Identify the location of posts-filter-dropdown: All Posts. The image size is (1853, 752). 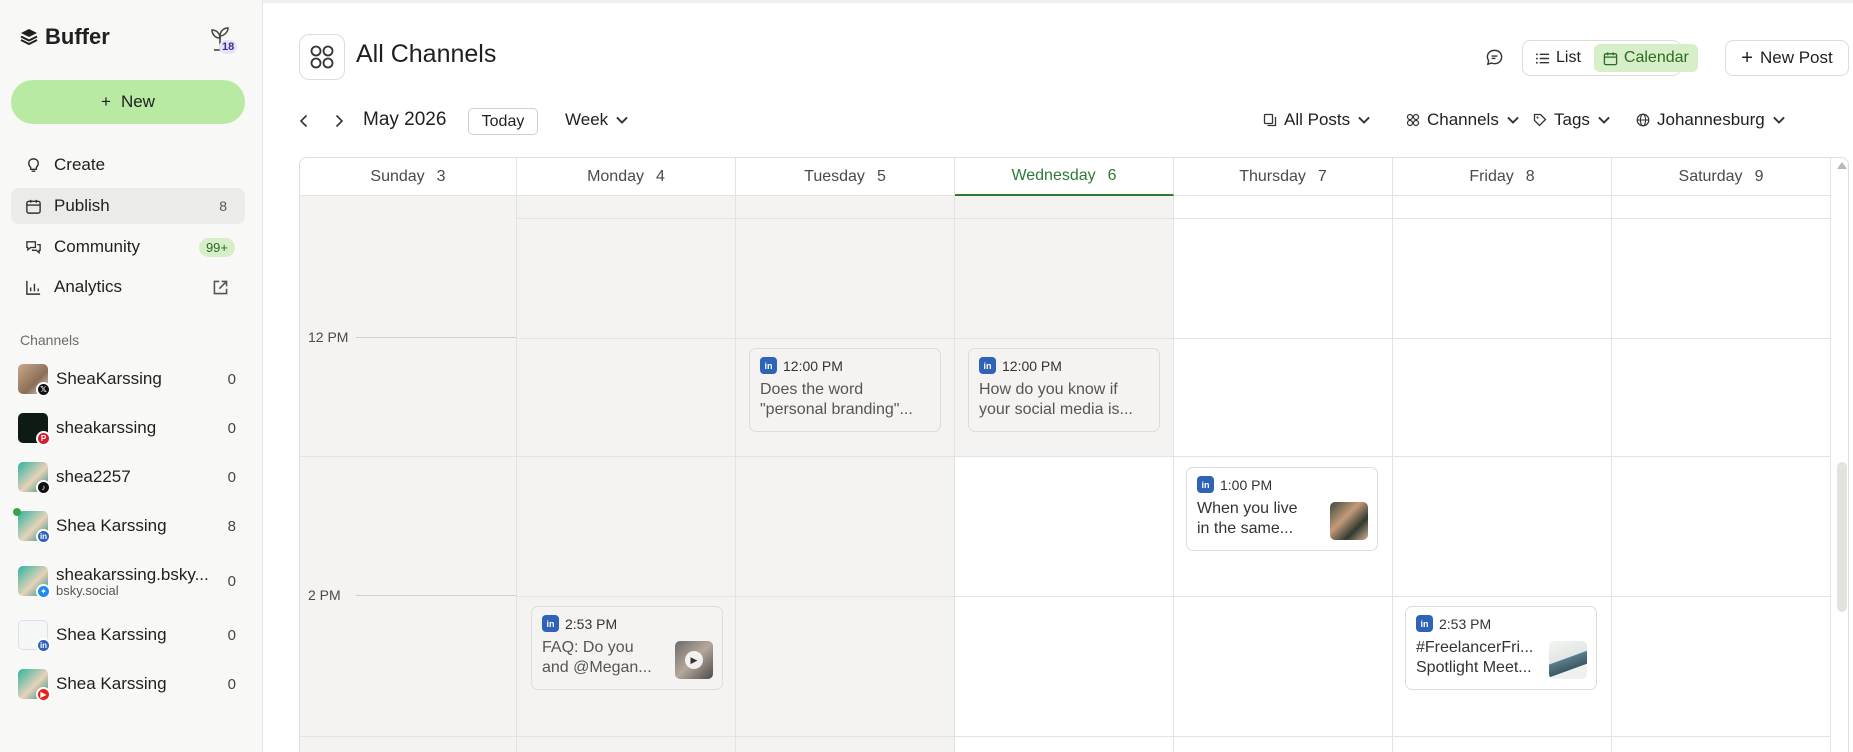
(1317, 120).